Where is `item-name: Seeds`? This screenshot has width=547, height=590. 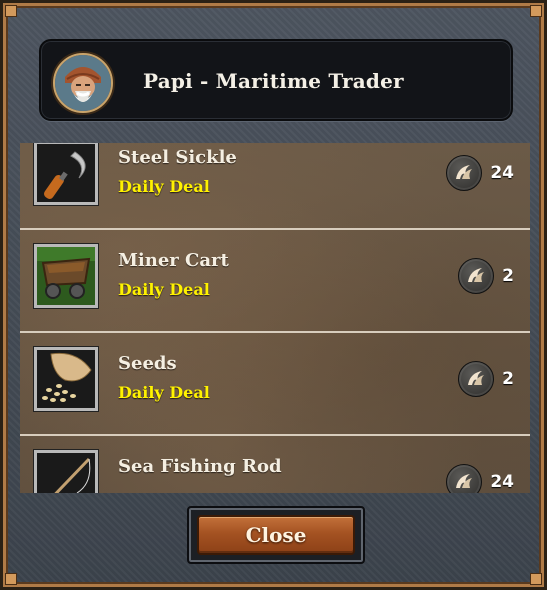 item-name: Seeds is located at coordinates (147, 363).